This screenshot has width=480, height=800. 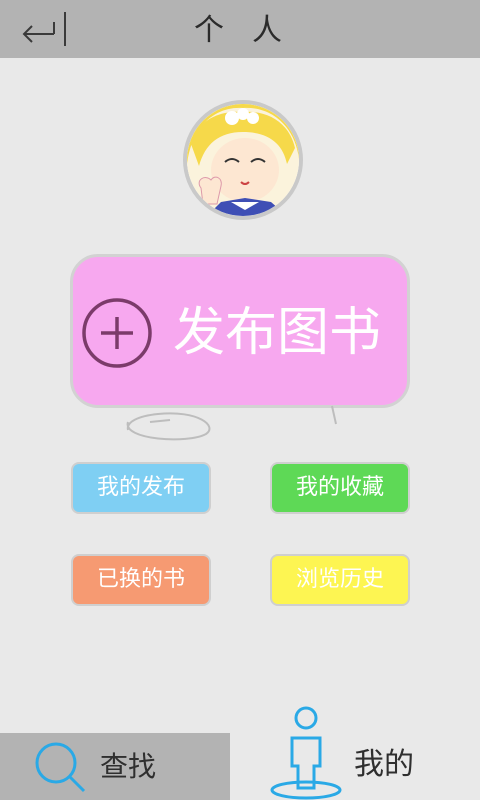 I want to click on nav-mine-label: 我的, so click(x=384, y=764).